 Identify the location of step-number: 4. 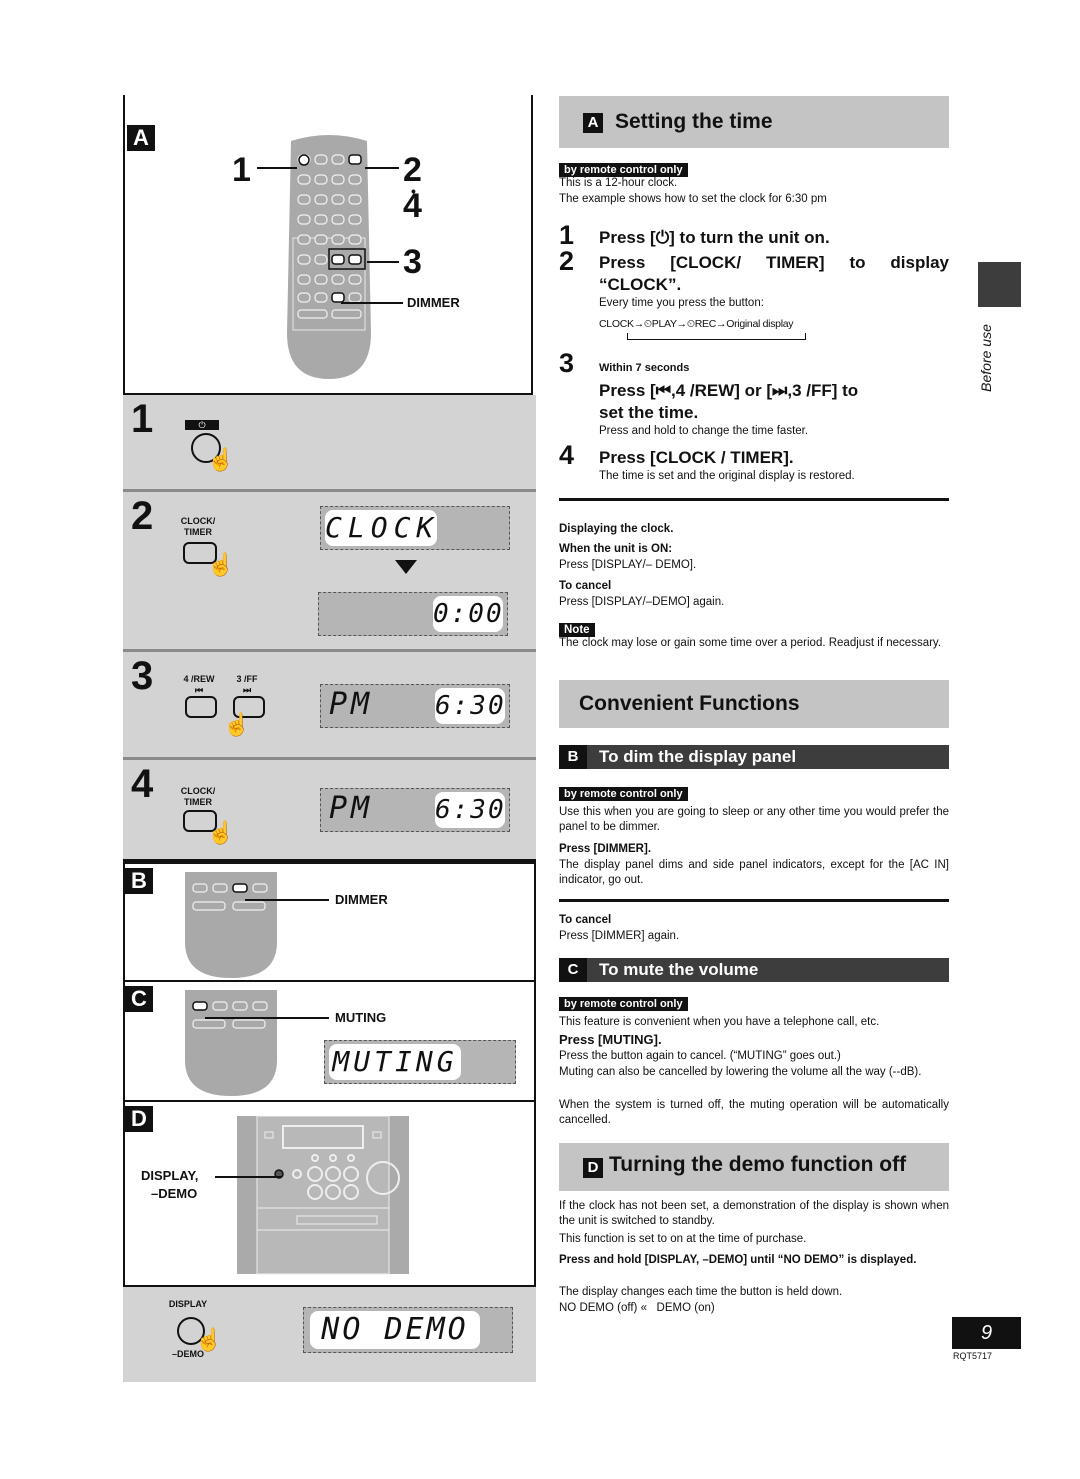
(142, 784).